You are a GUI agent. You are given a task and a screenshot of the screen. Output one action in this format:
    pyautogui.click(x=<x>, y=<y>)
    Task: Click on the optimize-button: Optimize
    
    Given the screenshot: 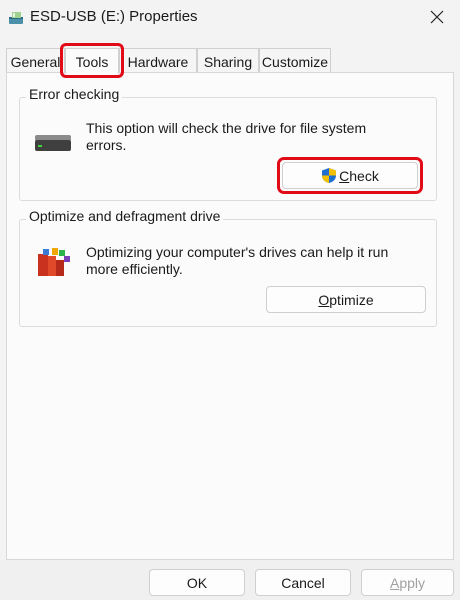 What is the action you would take?
    pyautogui.click(x=346, y=299)
    